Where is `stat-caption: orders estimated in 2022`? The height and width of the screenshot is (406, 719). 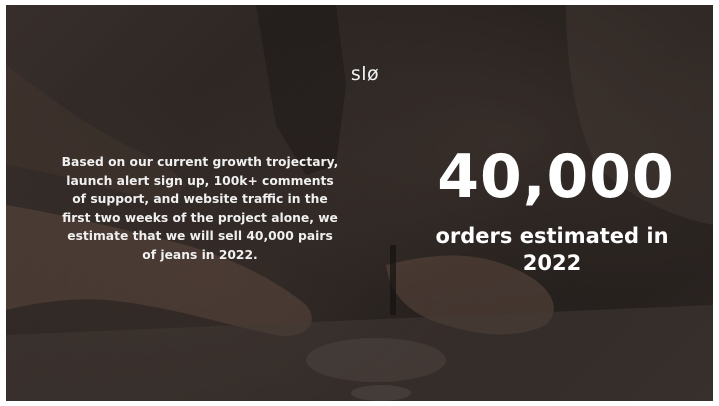
stat-caption: orders estimated in 2022 is located at coordinates (552, 249).